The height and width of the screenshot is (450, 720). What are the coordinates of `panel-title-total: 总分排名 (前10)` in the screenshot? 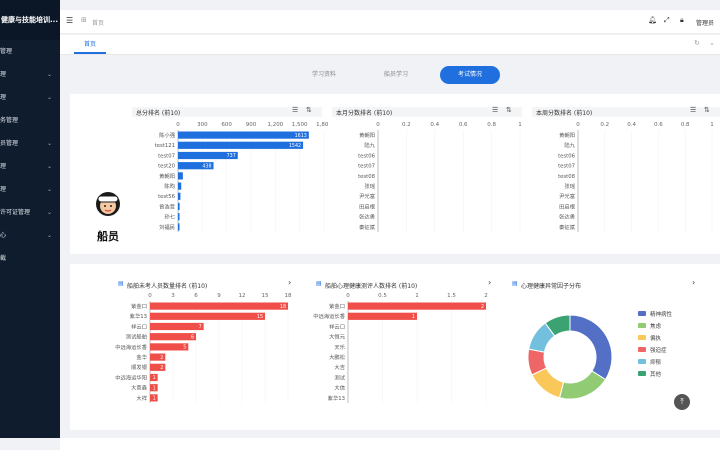 It's located at (158, 113).